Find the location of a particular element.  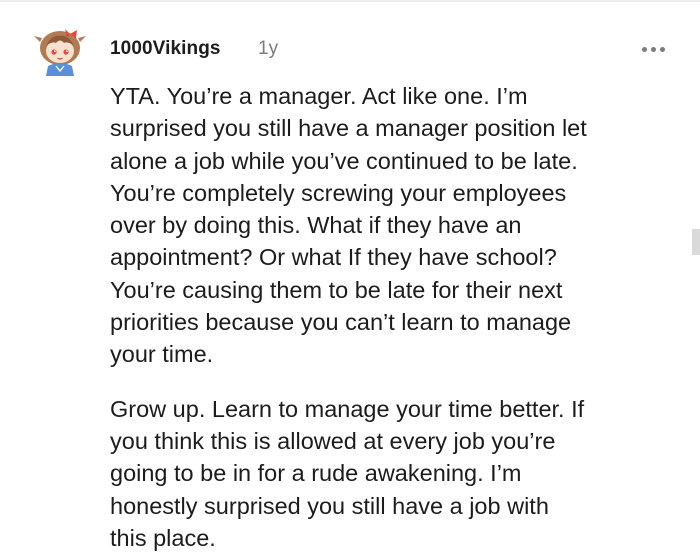

avatar is located at coordinates (60, 50).